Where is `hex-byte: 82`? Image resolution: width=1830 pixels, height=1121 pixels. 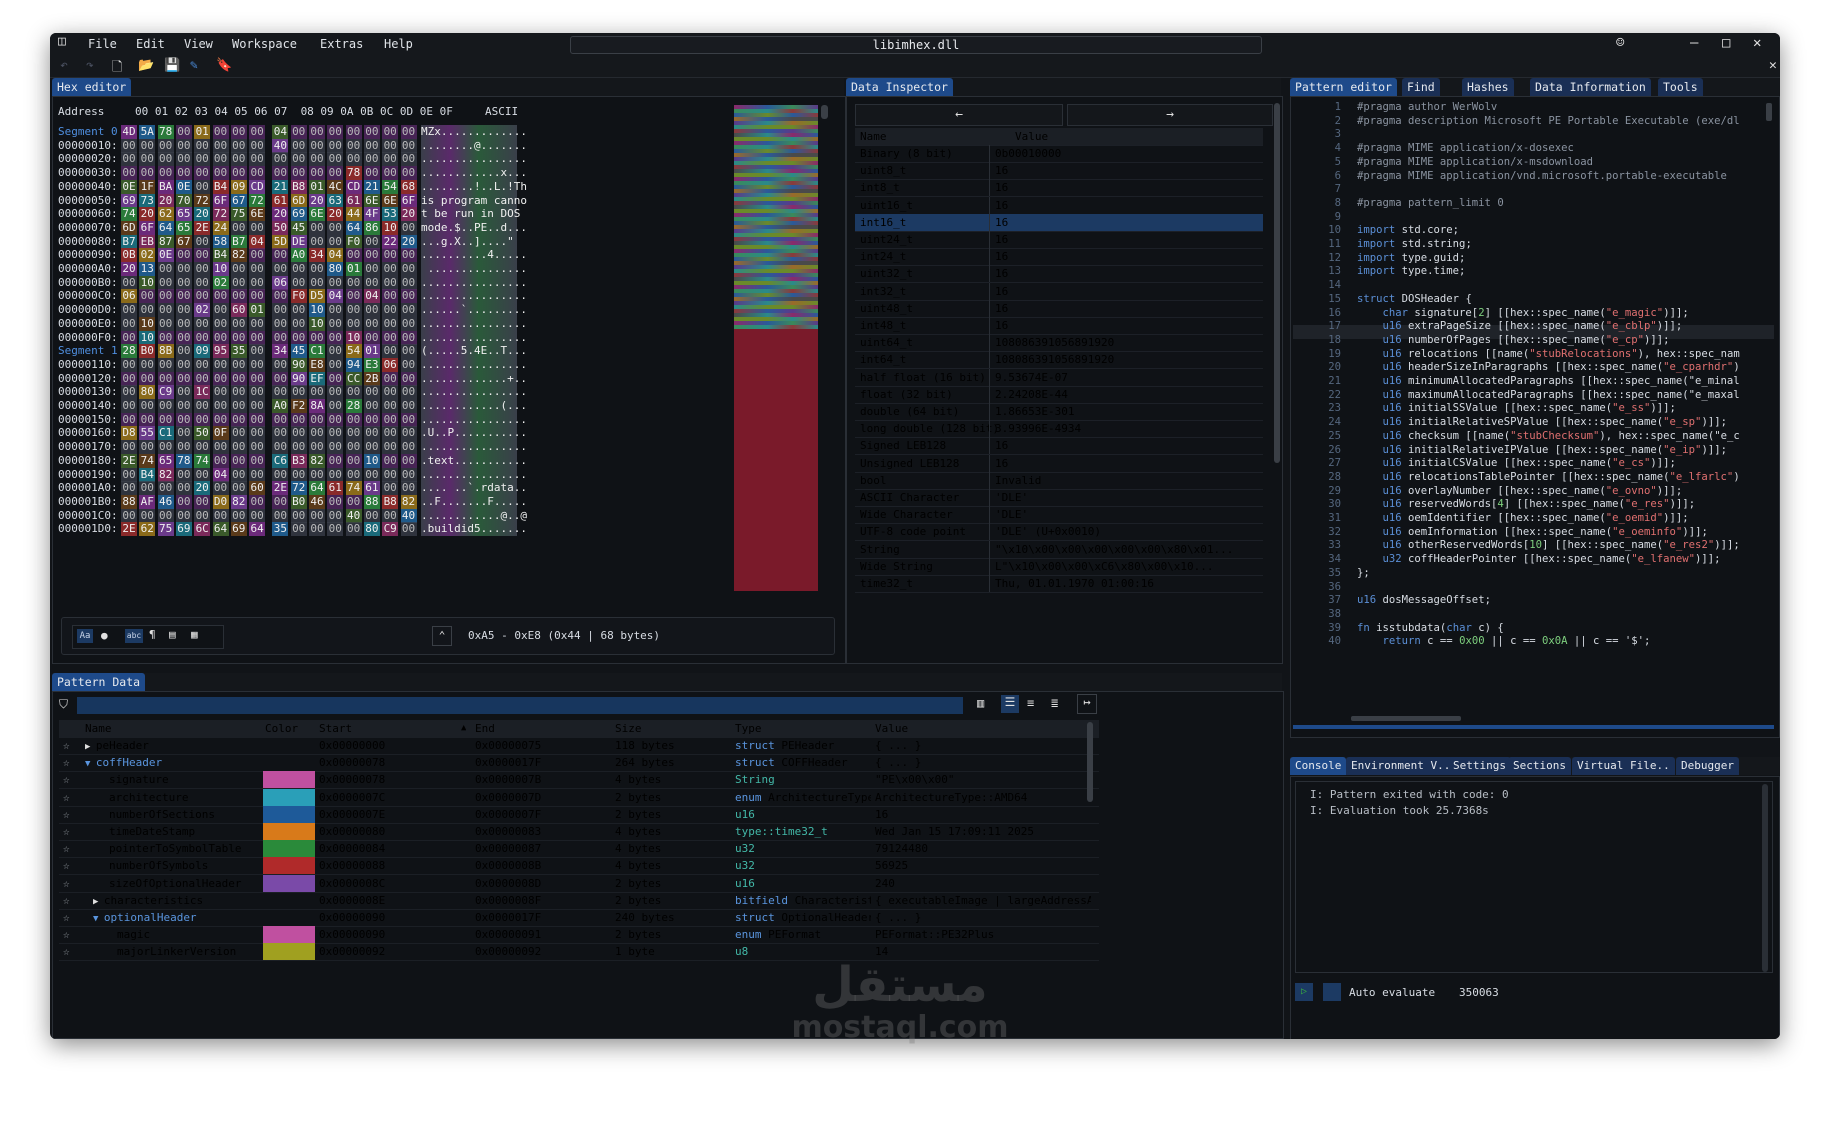
hex-byte: 82 is located at coordinates (165, 474).